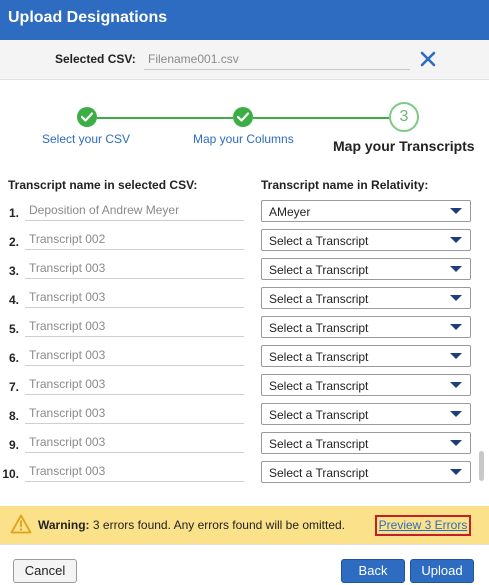  I want to click on step-1-check-icon, so click(87, 117).